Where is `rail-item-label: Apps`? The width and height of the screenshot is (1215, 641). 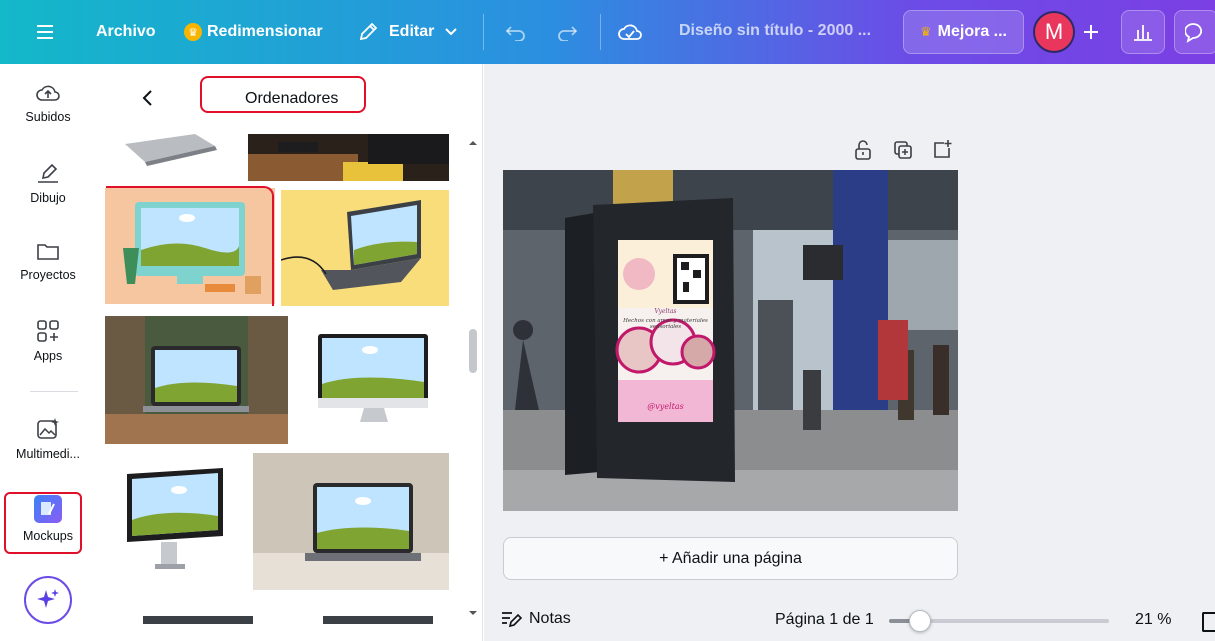 rail-item-label: Apps is located at coordinates (48, 356).